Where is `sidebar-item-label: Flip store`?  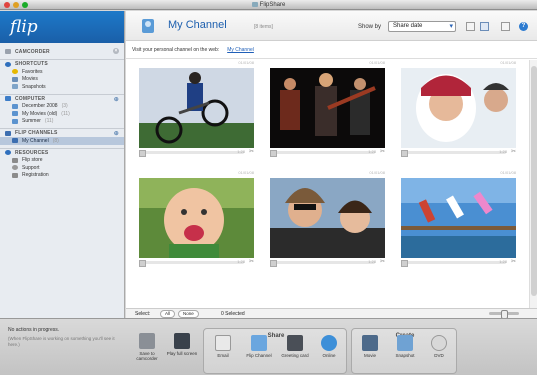
sidebar-item-label: Flip store is located at coordinates (32, 160).